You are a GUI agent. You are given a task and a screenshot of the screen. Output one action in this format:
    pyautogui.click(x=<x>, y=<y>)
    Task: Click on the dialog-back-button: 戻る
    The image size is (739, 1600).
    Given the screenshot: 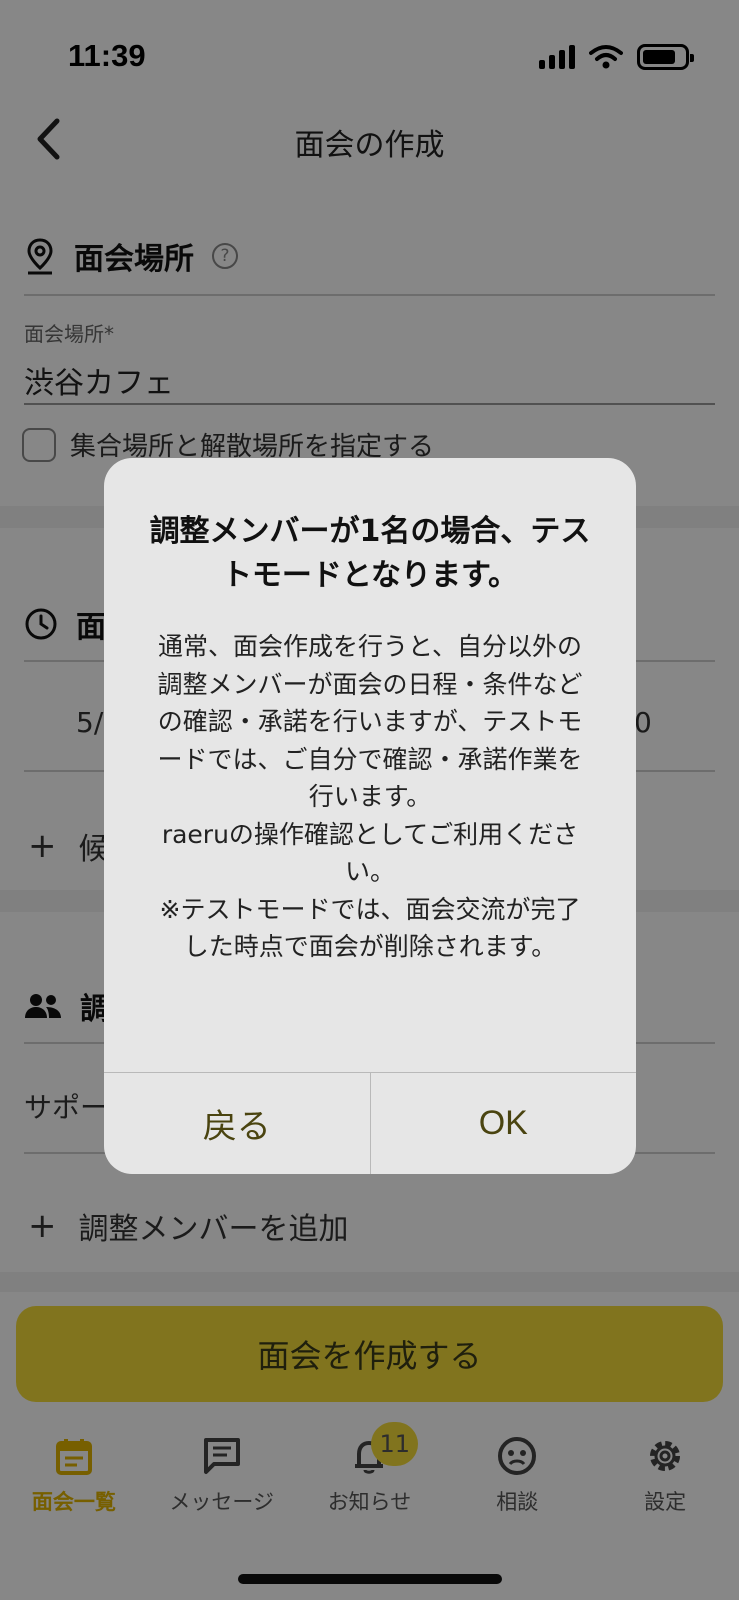 What is the action you would take?
    pyautogui.click(x=237, y=1123)
    